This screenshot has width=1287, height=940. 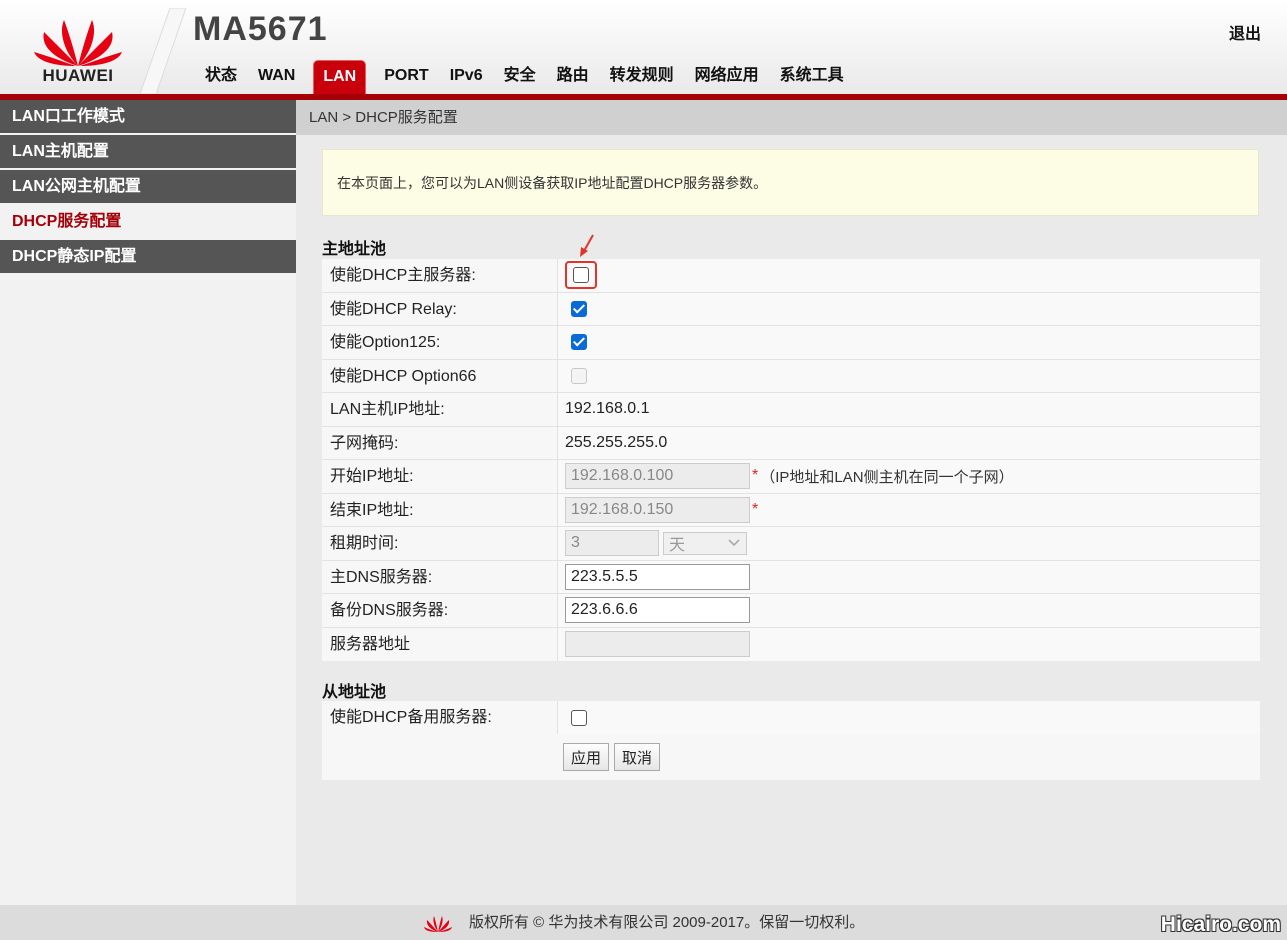 I want to click on sidebar-item-dhcp-service: DHCP服务配置, so click(x=148, y=221).